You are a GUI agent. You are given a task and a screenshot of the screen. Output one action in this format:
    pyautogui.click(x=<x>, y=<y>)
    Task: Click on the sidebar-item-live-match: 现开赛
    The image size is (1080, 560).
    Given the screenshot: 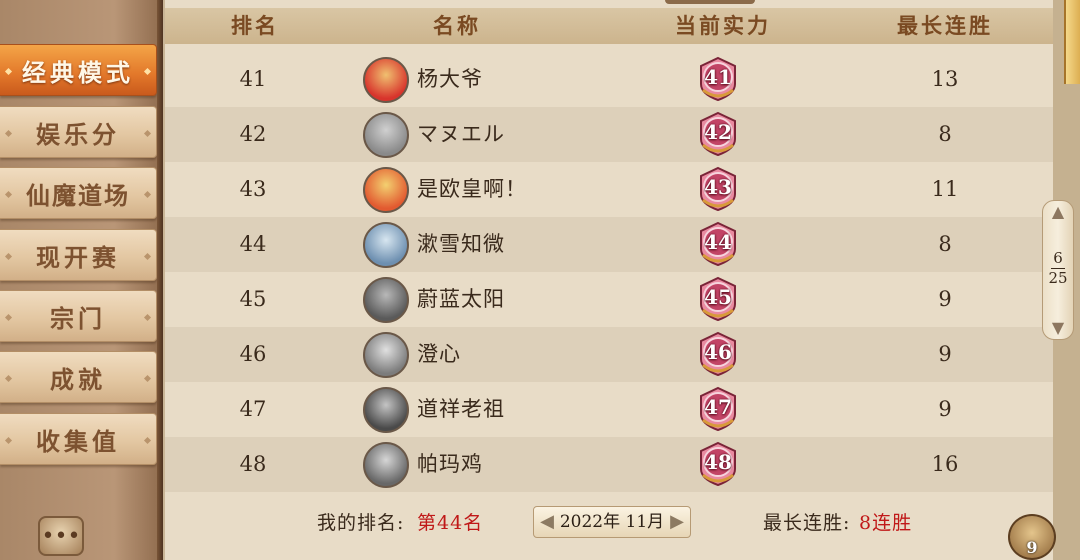 What is the action you would take?
    pyautogui.click(x=78, y=255)
    